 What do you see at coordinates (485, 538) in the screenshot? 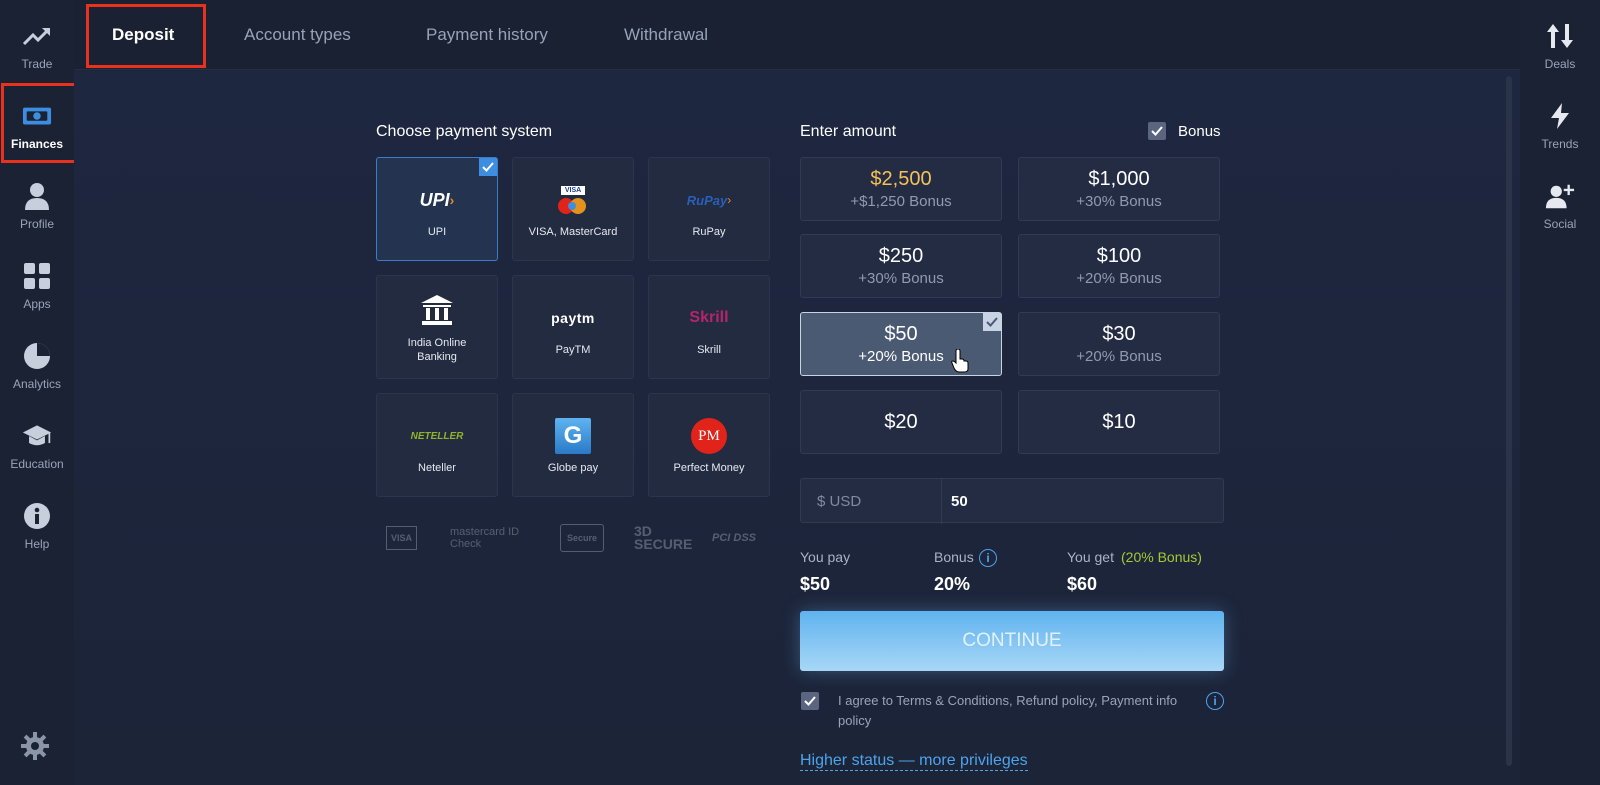
I see `mastercard-id-check-logo: mastercard ID Check` at bounding box center [485, 538].